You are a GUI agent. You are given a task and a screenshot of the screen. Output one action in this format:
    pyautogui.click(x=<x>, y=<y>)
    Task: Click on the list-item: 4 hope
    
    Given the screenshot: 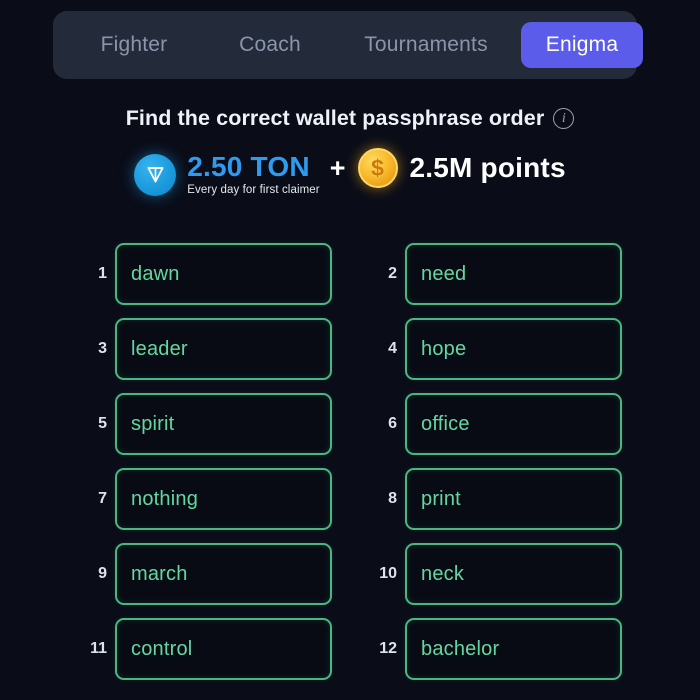 What is the action you would take?
    pyautogui.click(x=497, y=349)
    